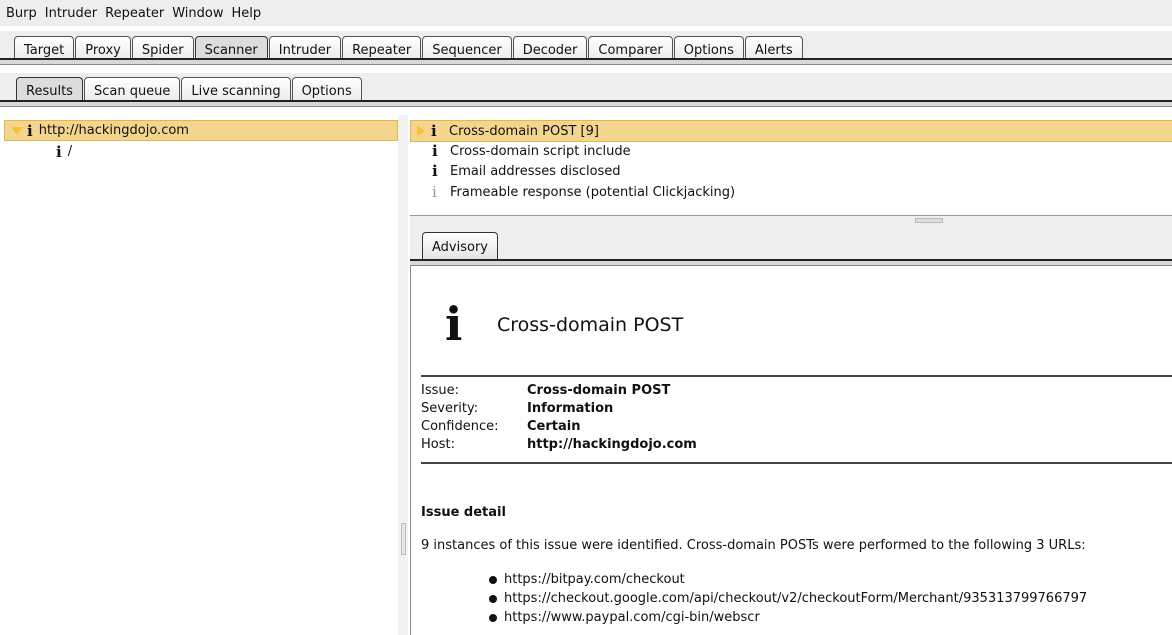 The image size is (1172, 635). What do you see at coordinates (791, 262) in the screenshot?
I see `advisory-tab-divider` at bounding box center [791, 262].